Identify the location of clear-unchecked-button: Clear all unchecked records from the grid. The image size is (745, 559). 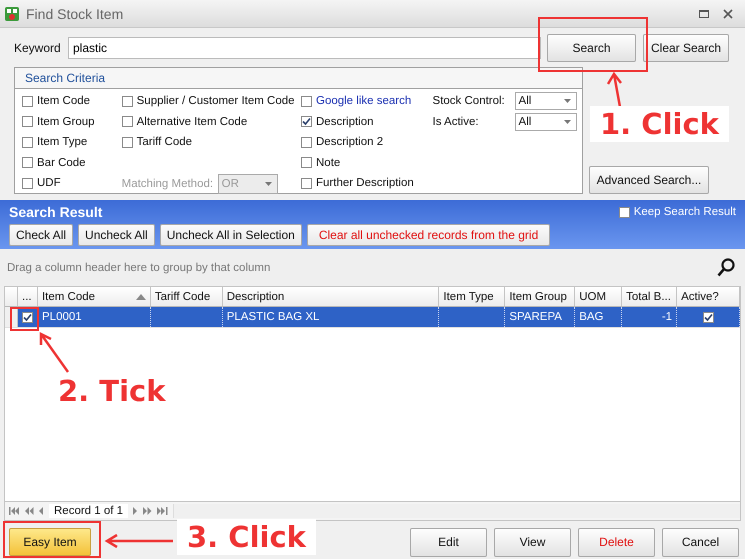
(428, 235).